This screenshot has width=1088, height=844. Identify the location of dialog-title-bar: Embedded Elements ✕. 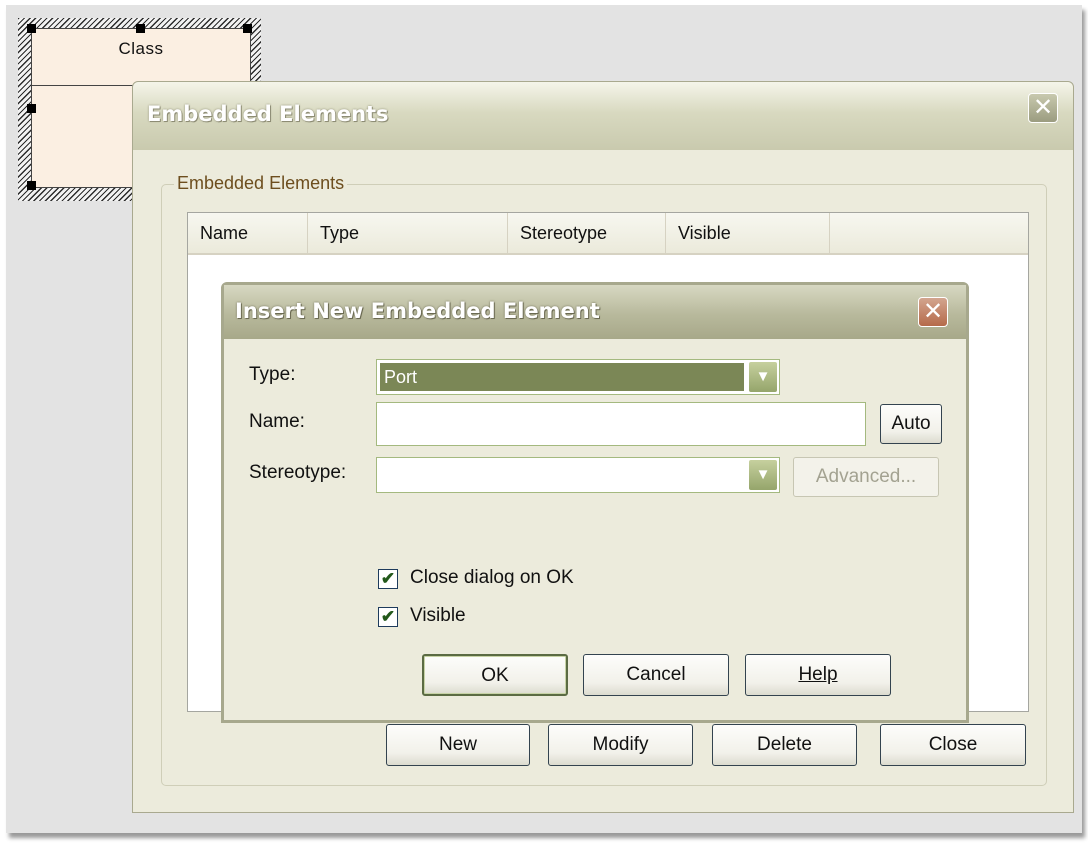
(603, 116).